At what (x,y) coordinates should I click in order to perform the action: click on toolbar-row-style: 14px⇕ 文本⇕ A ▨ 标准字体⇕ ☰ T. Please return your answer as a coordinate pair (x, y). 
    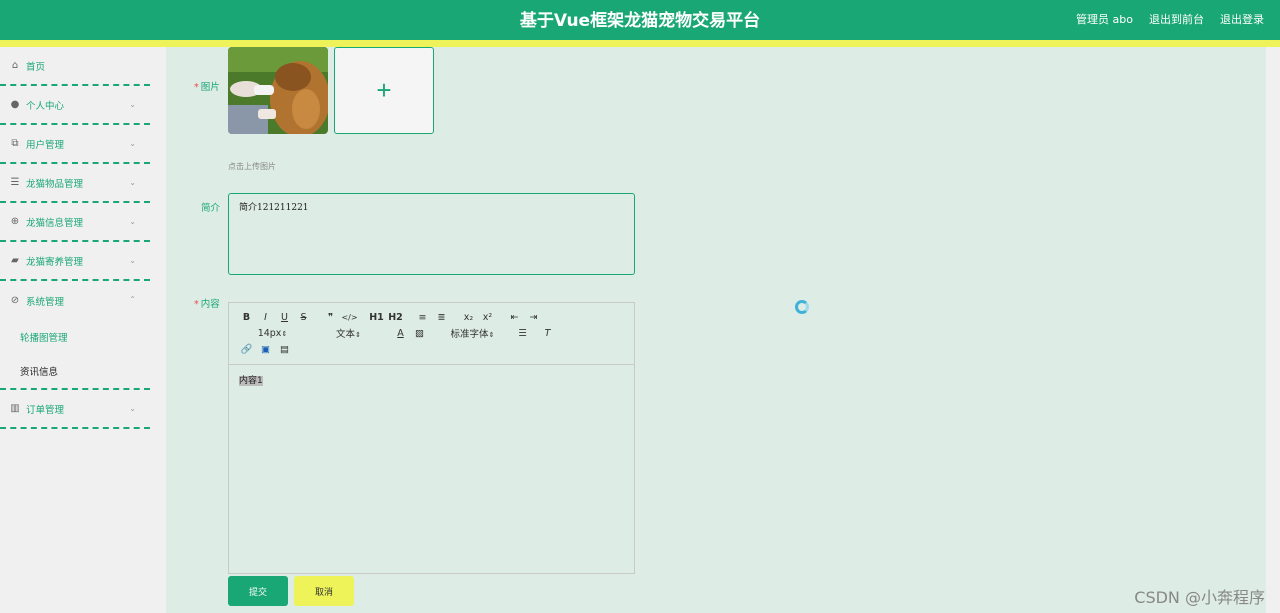
    Looking at the image, I should click on (431, 333).